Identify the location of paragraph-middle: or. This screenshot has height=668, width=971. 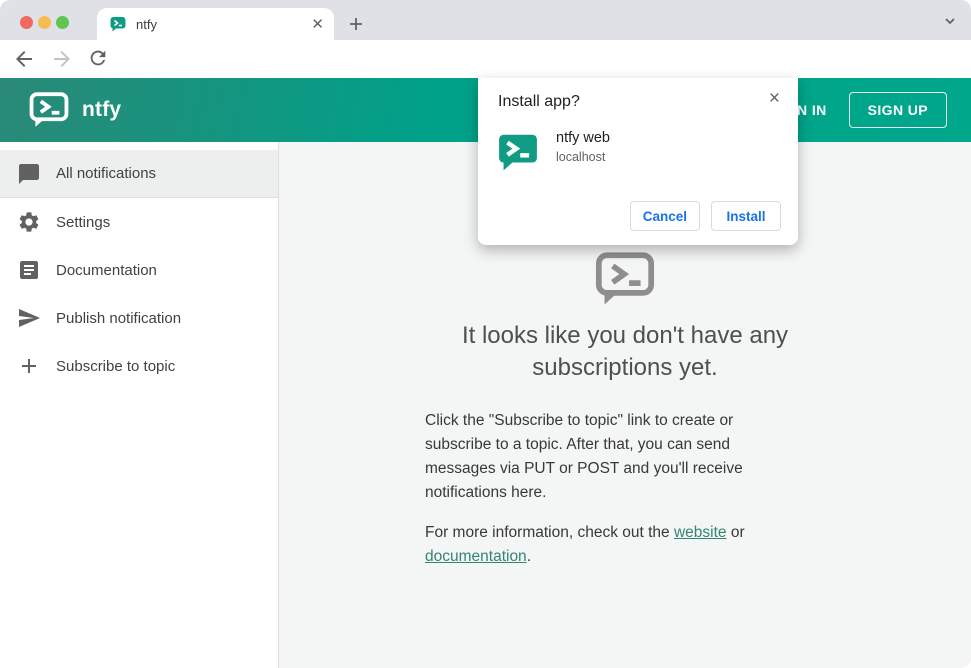
(735, 532).